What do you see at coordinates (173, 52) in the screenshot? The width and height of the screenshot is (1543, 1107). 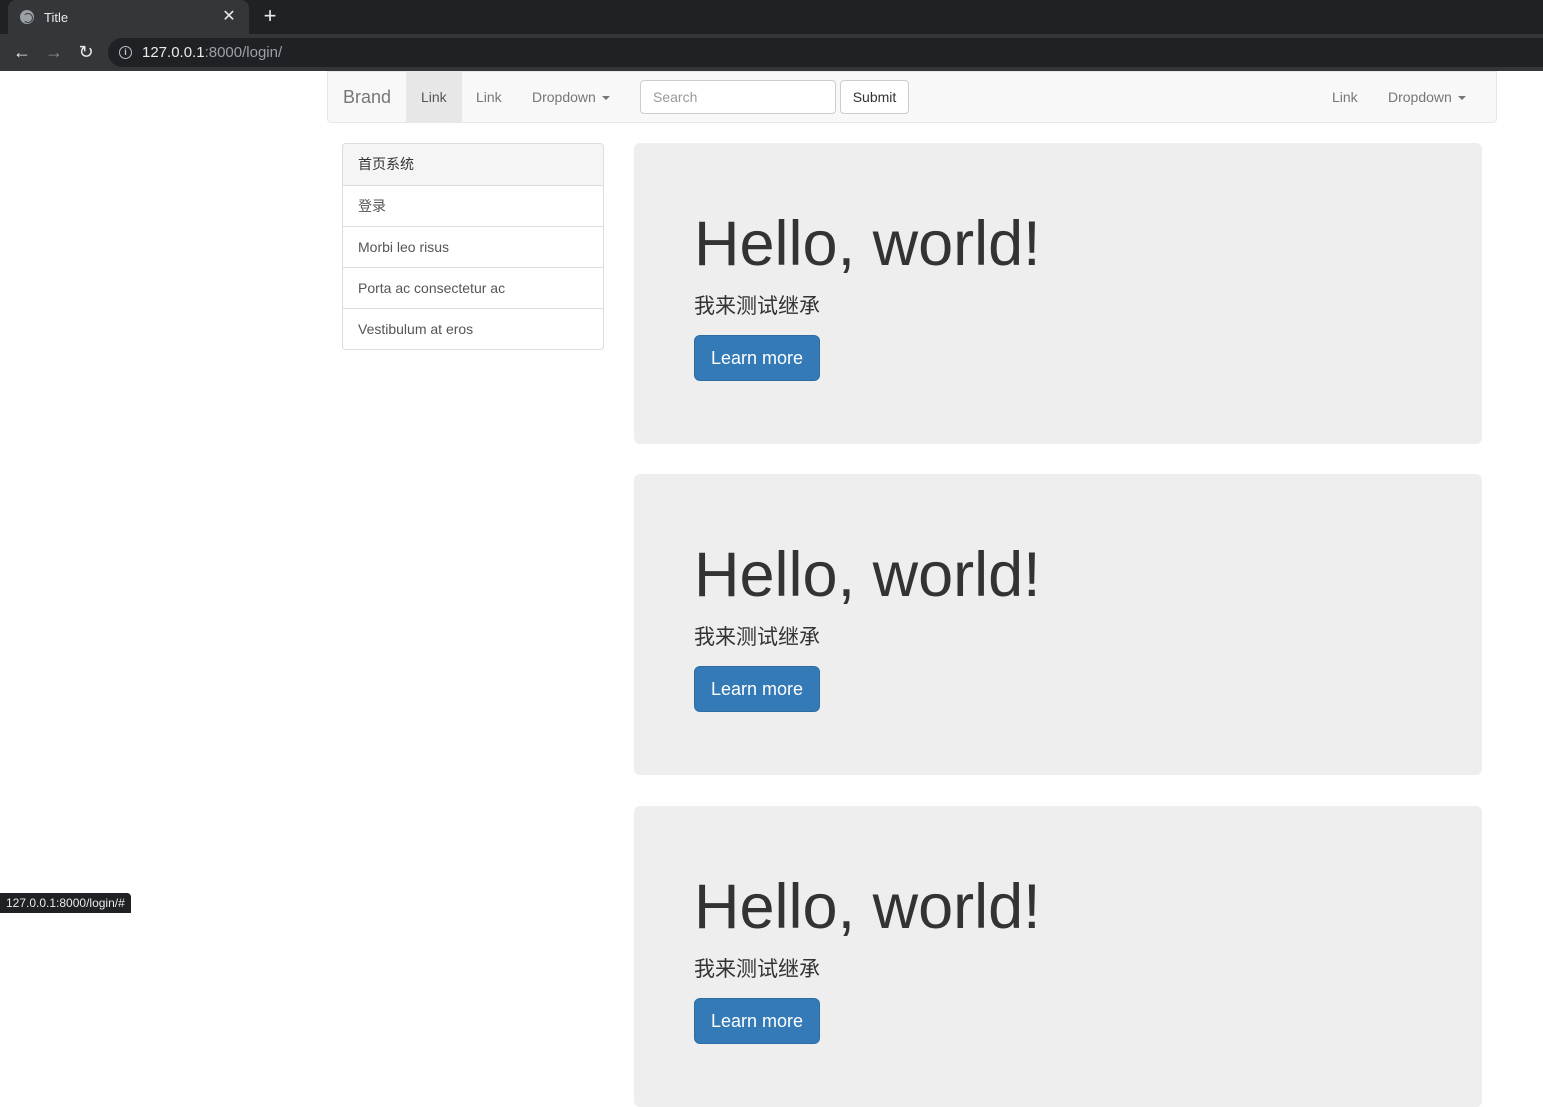 I see `url-host: 127.0.0.1` at bounding box center [173, 52].